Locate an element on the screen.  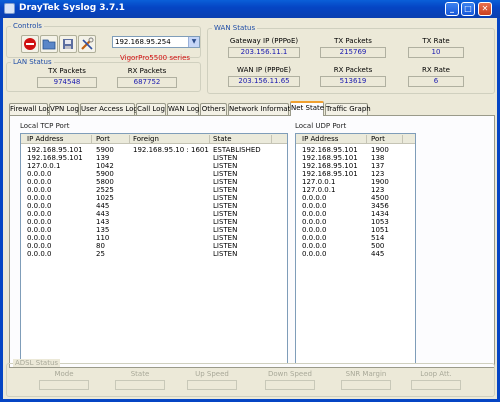
tab-network-information: Network Information is located at coordinates (264, 109).